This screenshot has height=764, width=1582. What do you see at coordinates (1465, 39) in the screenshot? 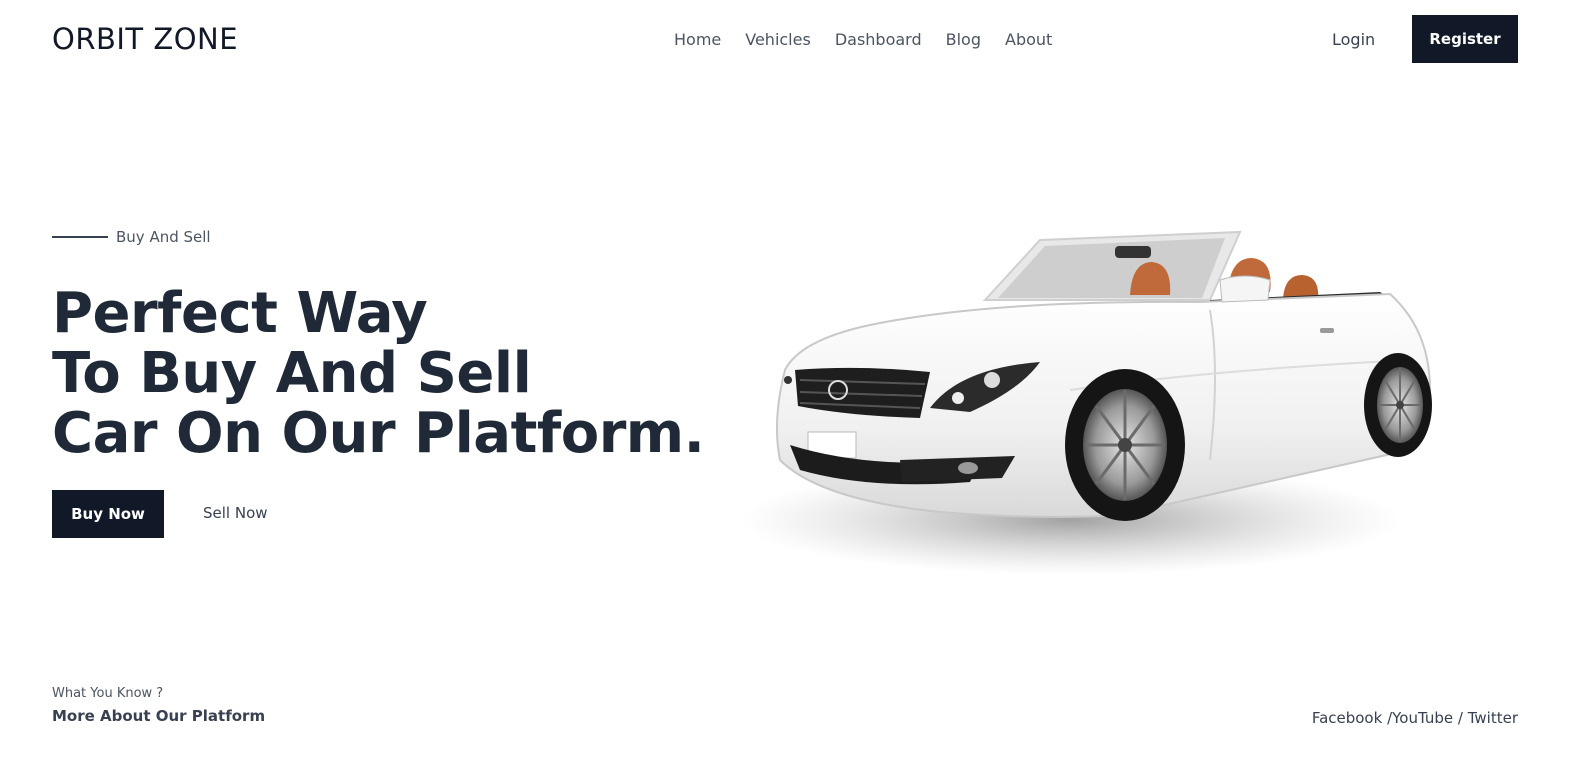
I see `register-button: Register` at bounding box center [1465, 39].